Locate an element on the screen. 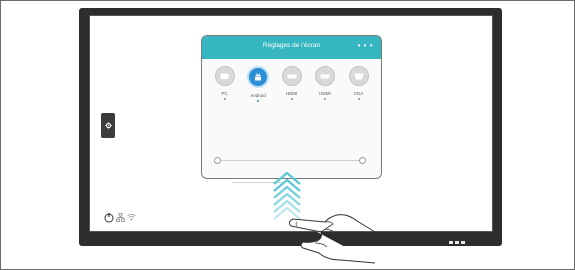  more-horizontal-icon: • • • is located at coordinates (365, 45).